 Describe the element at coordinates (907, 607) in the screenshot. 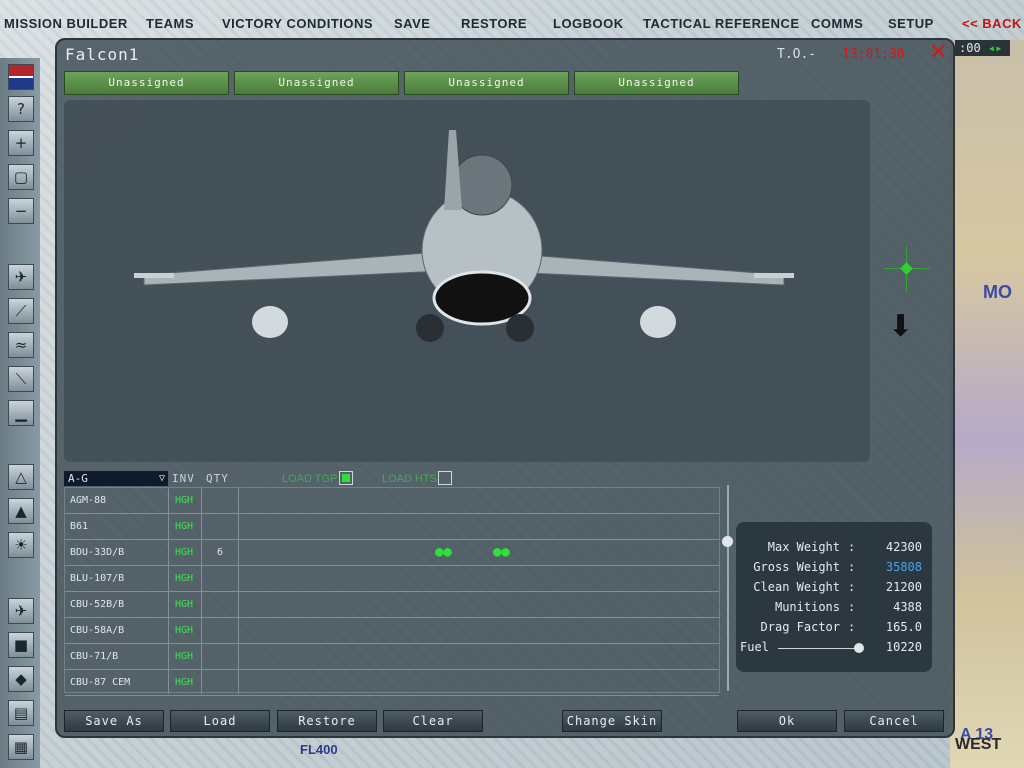

I see `munitions-value: 4388` at that location.